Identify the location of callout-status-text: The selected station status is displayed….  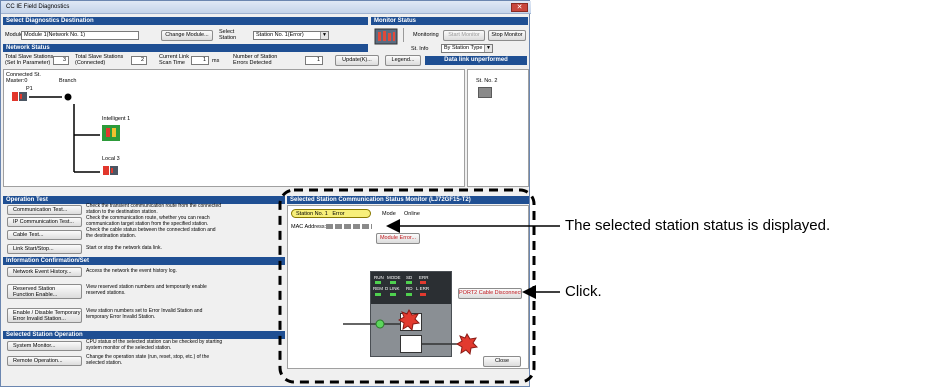
(698, 225).